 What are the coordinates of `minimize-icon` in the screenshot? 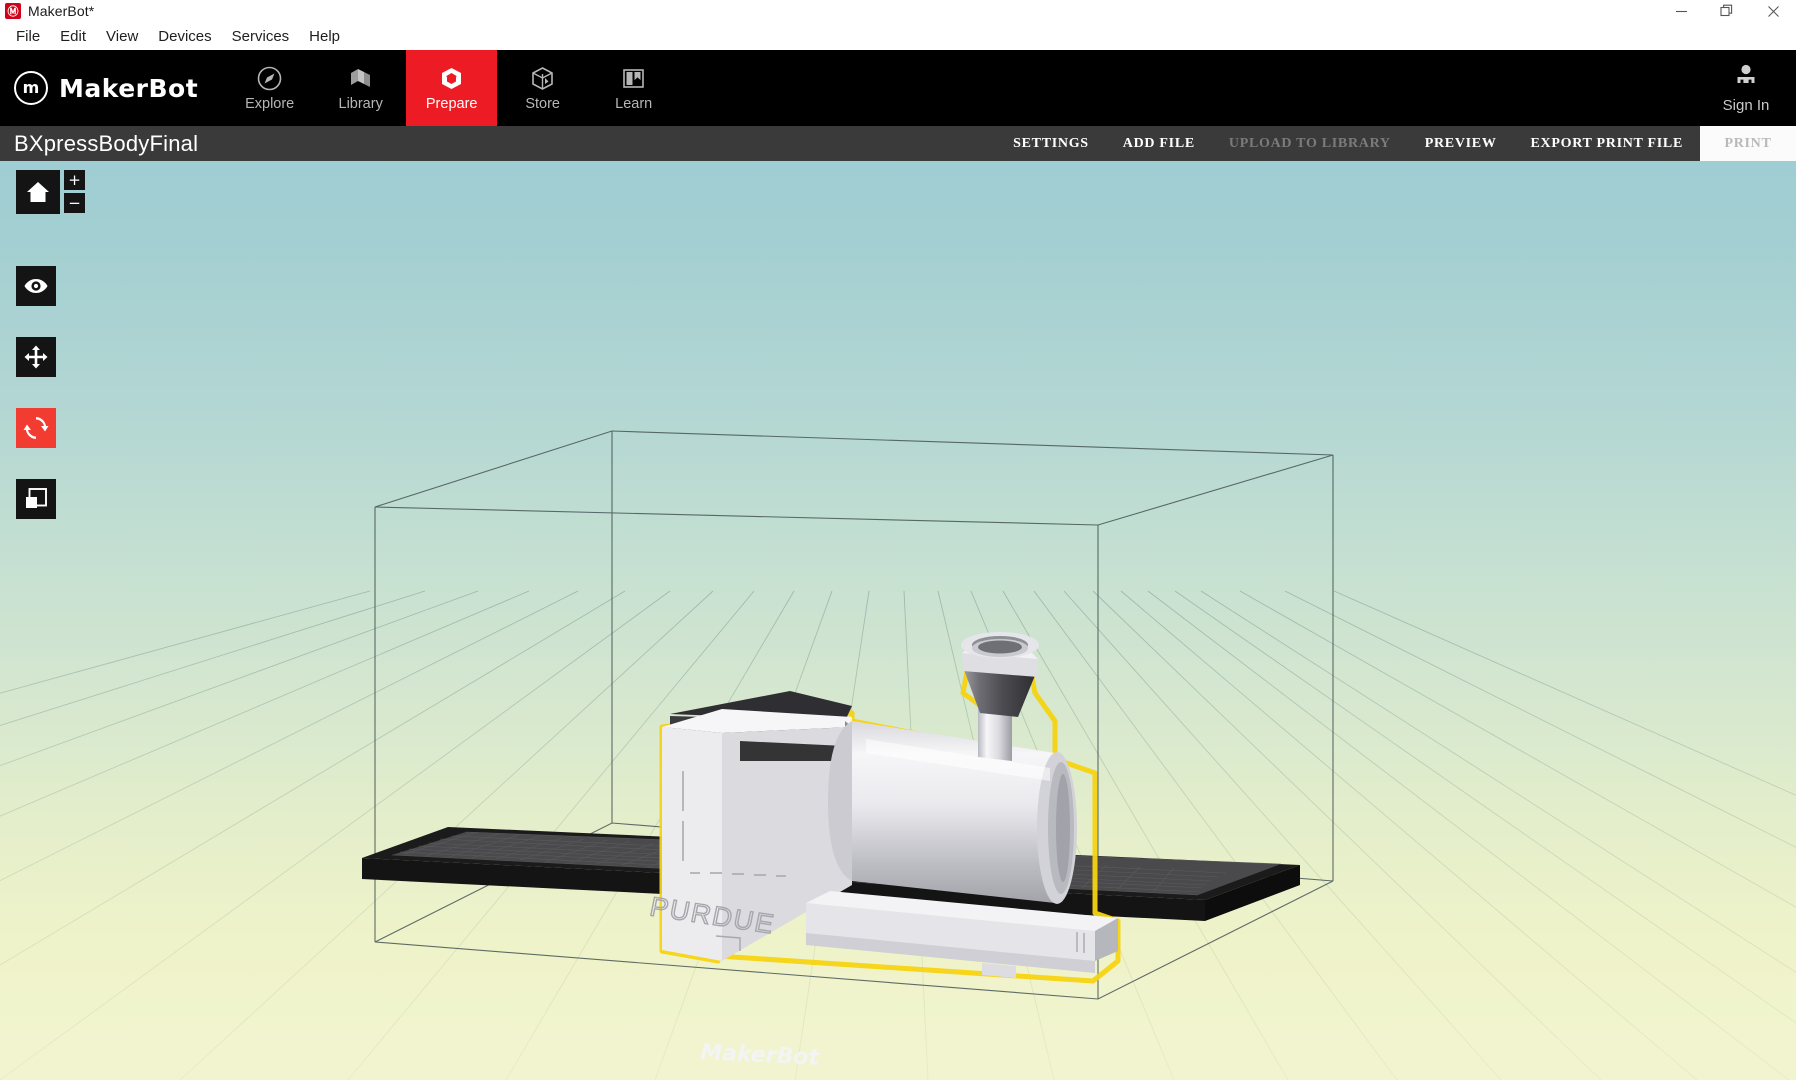 It's located at (1681, 11).